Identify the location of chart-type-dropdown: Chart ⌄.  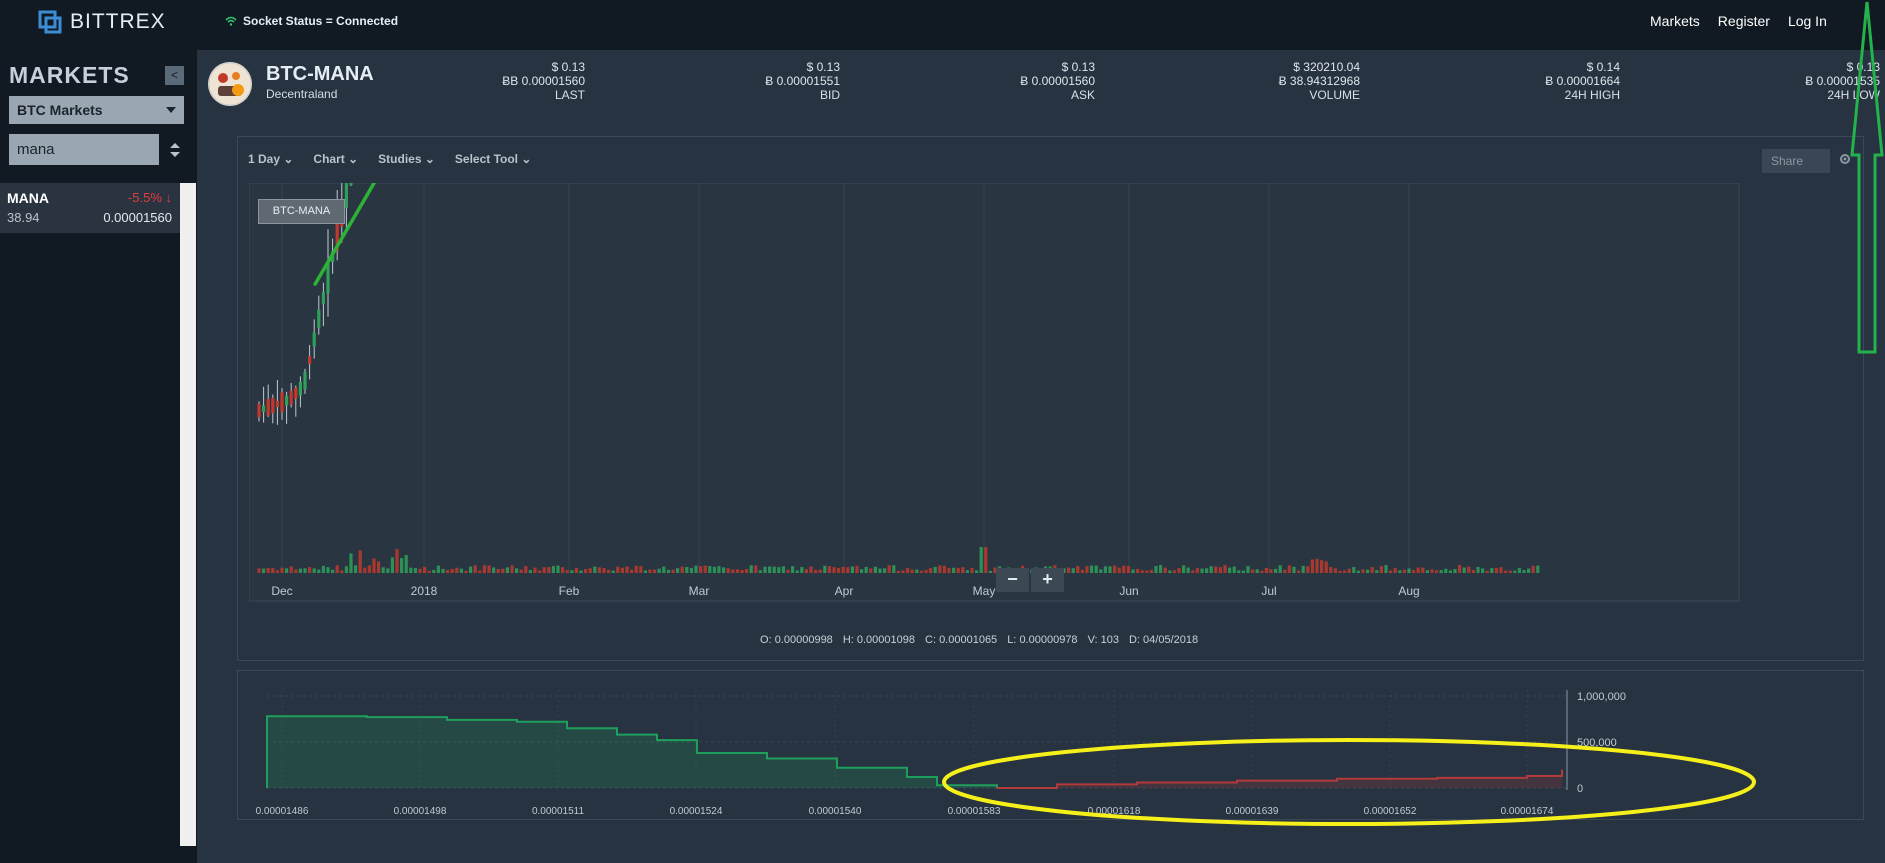
(335, 159).